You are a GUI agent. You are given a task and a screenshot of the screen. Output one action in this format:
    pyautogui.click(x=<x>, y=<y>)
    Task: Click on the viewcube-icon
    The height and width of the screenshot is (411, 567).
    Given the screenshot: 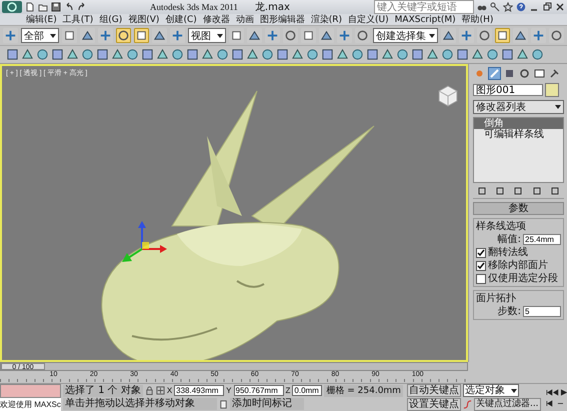 What is the action you would take?
    pyautogui.click(x=448, y=96)
    